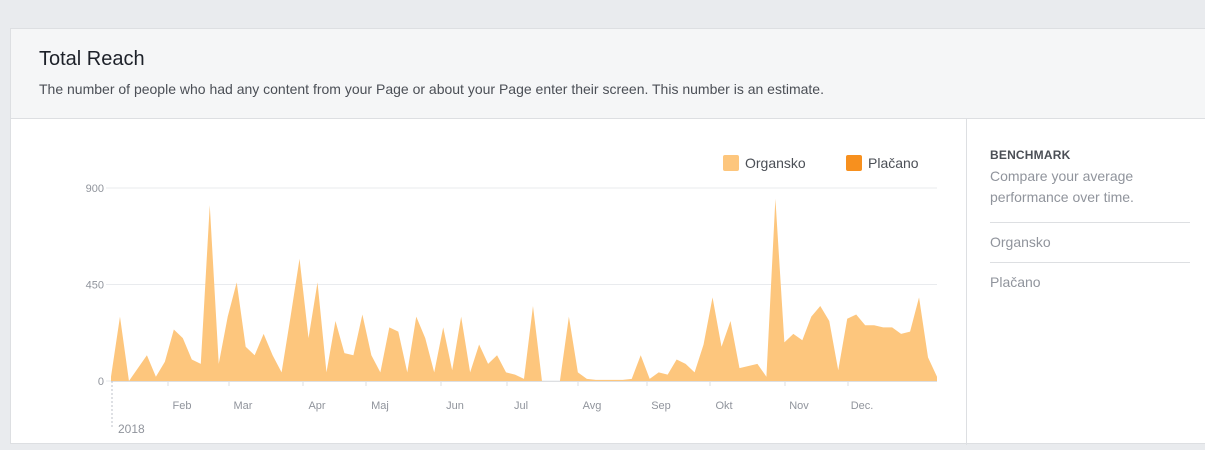 The image size is (1205, 450). What do you see at coordinates (455, 406) in the screenshot?
I see `x-tick-label: Jun` at bounding box center [455, 406].